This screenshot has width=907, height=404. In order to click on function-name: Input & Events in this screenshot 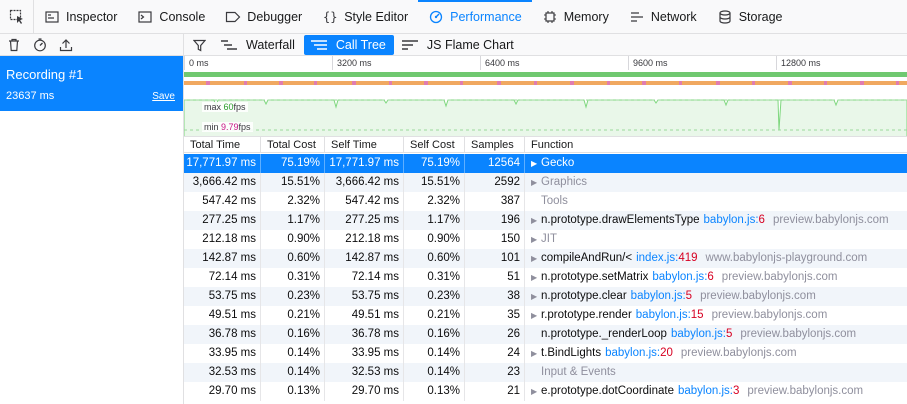, I will do `click(578, 372)`.